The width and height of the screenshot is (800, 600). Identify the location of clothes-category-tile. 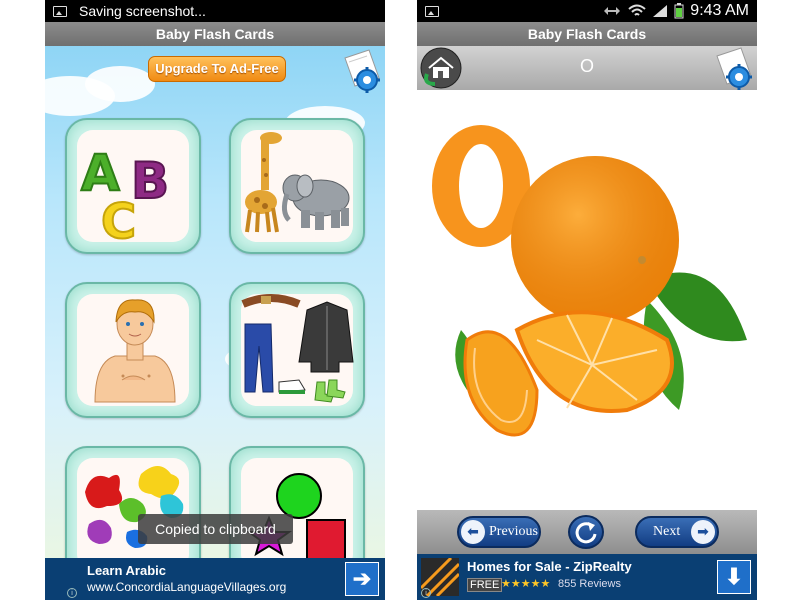
(297, 350).